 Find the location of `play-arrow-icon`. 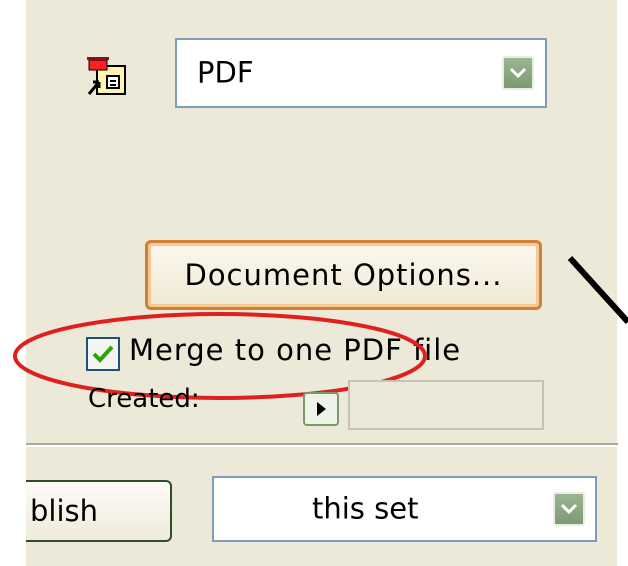

play-arrow-icon is located at coordinates (321, 409).